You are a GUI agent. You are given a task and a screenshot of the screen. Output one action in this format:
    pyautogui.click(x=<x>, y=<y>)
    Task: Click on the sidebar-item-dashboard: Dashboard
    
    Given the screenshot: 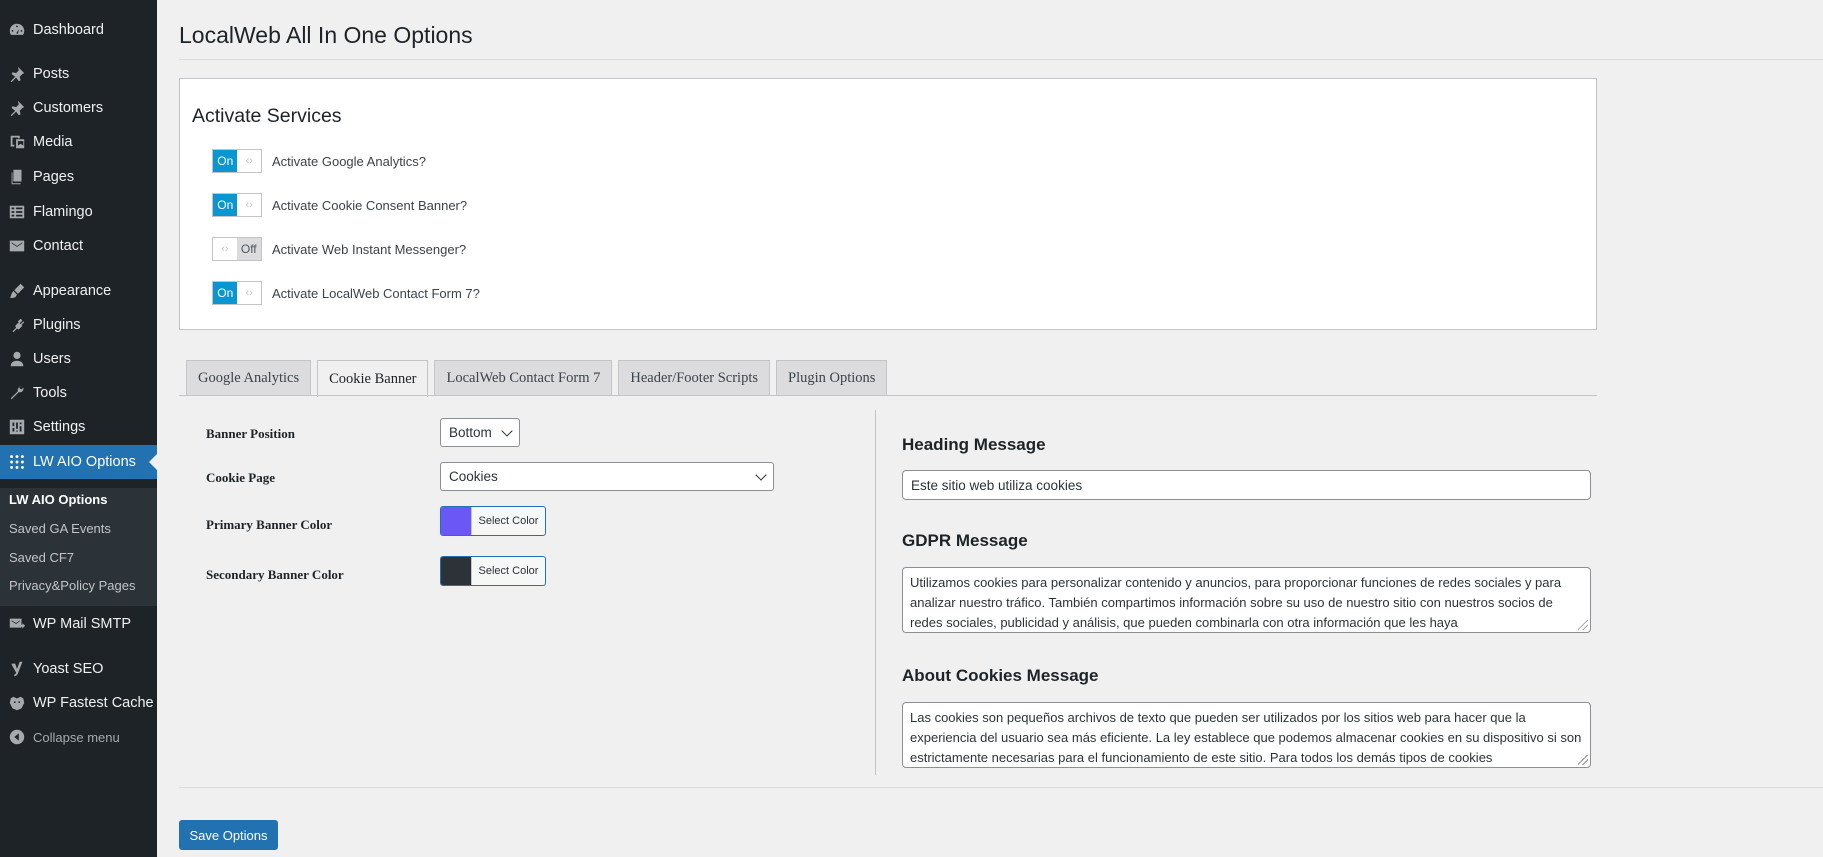 What is the action you would take?
    pyautogui.click(x=78, y=30)
    